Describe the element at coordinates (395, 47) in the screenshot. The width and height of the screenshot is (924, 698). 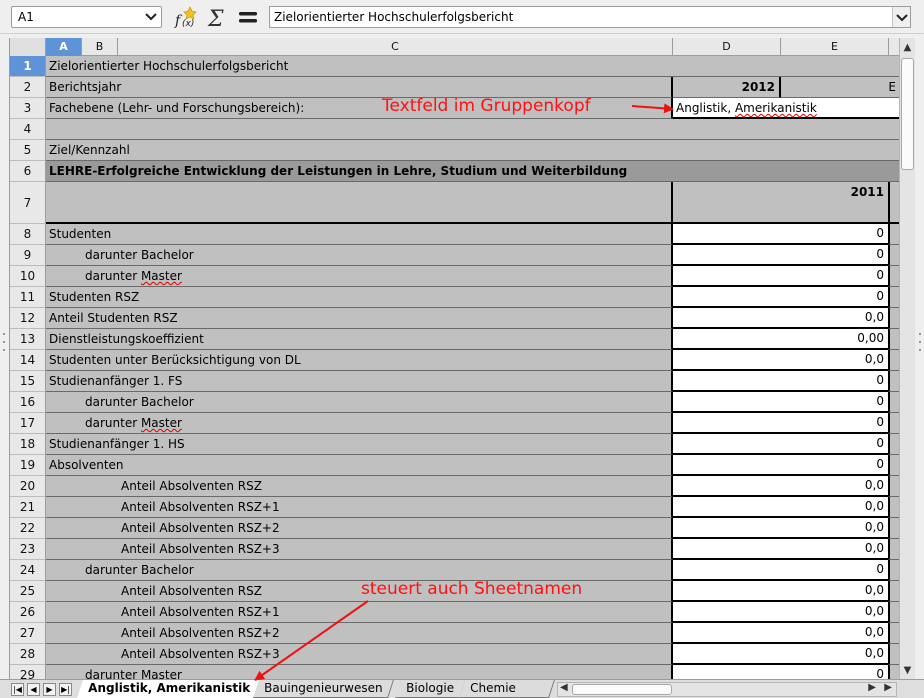
I see `column-header-c: C` at that location.